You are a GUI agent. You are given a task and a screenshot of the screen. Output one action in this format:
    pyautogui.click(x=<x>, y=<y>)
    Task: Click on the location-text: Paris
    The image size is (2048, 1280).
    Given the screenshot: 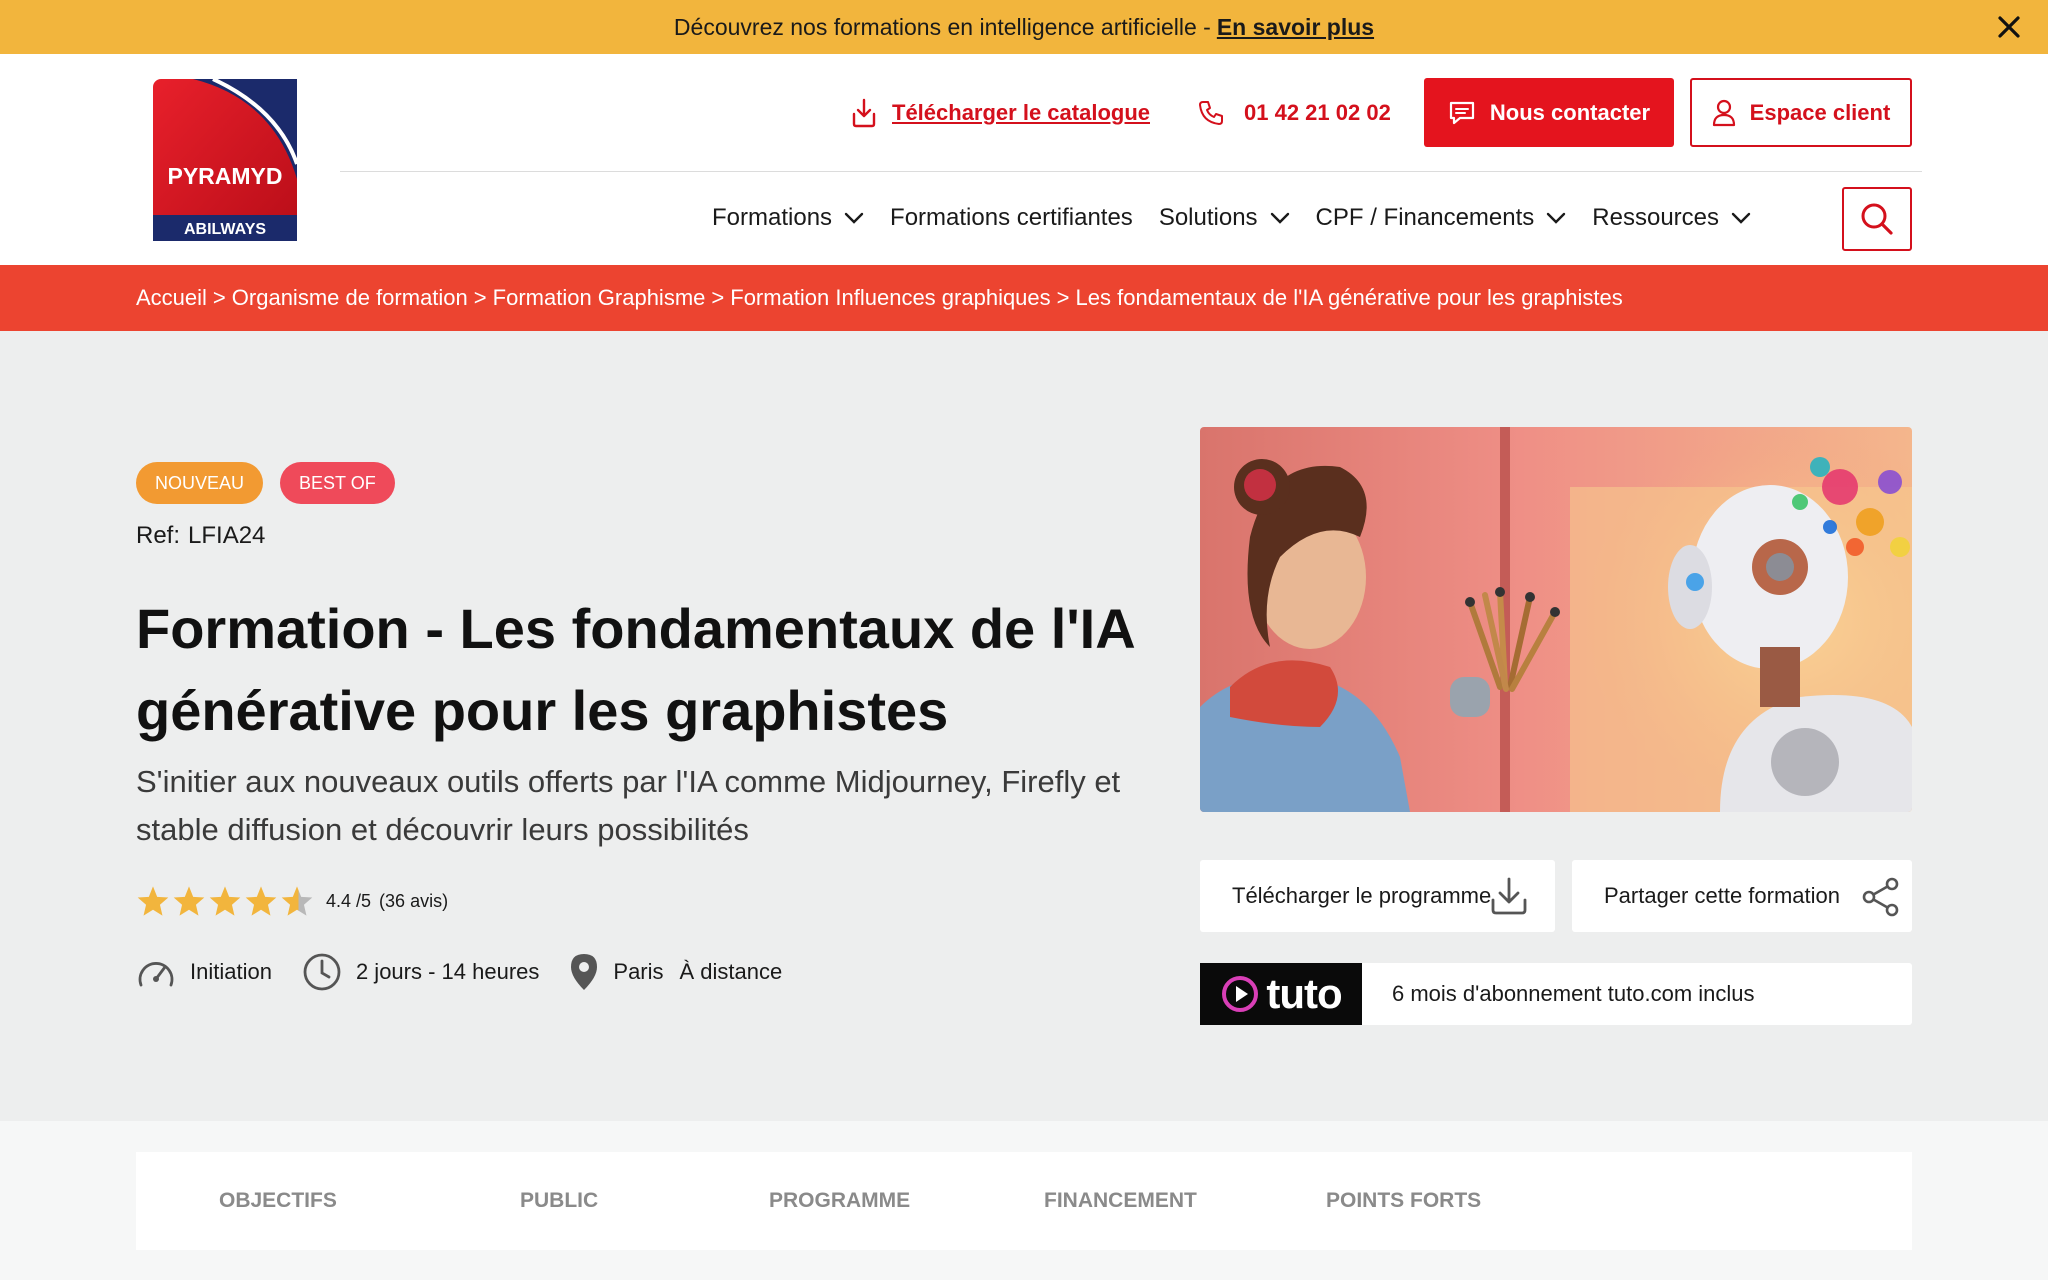 What is the action you would take?
    pyautogui.click(x=638, y=971)
    